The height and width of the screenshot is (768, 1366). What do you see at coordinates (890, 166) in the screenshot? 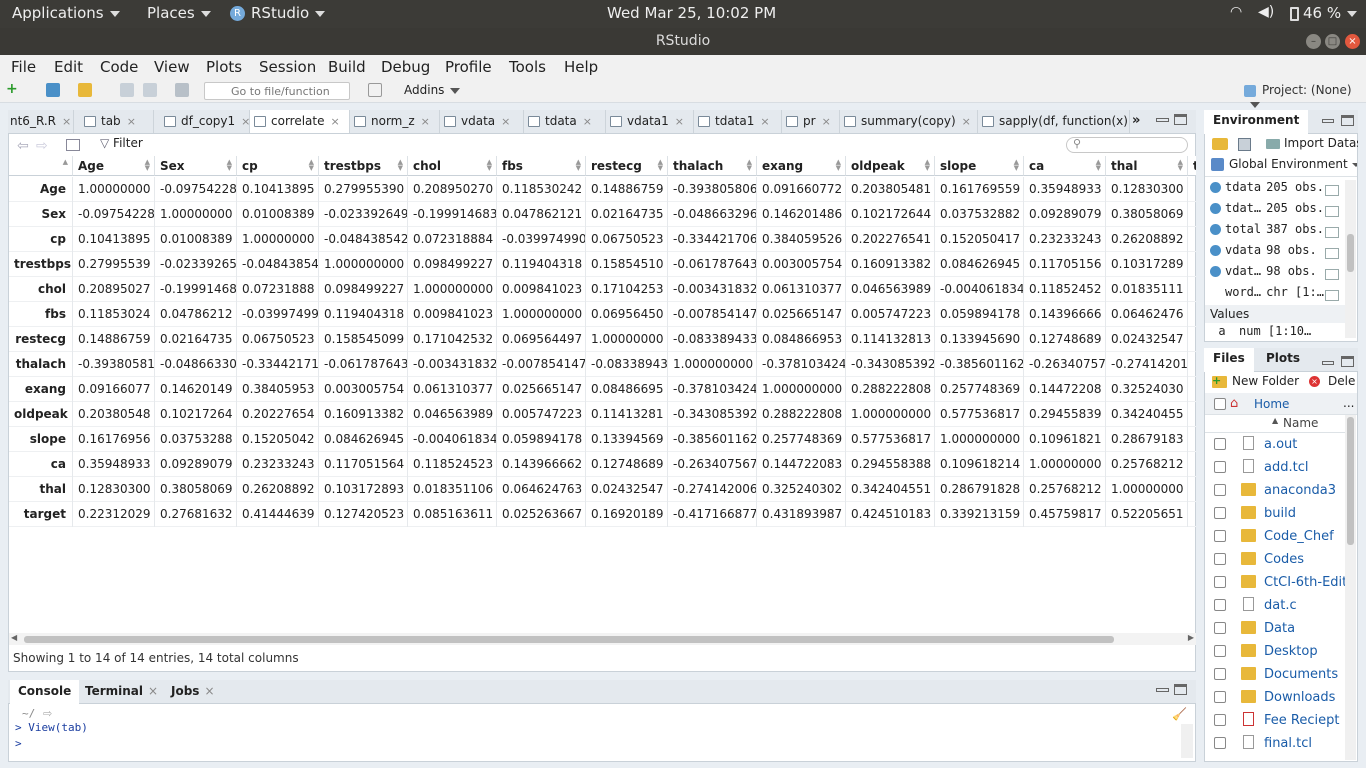
I see `column-header: oldpeak ▲ ▼` at bounding box center [890, 166].